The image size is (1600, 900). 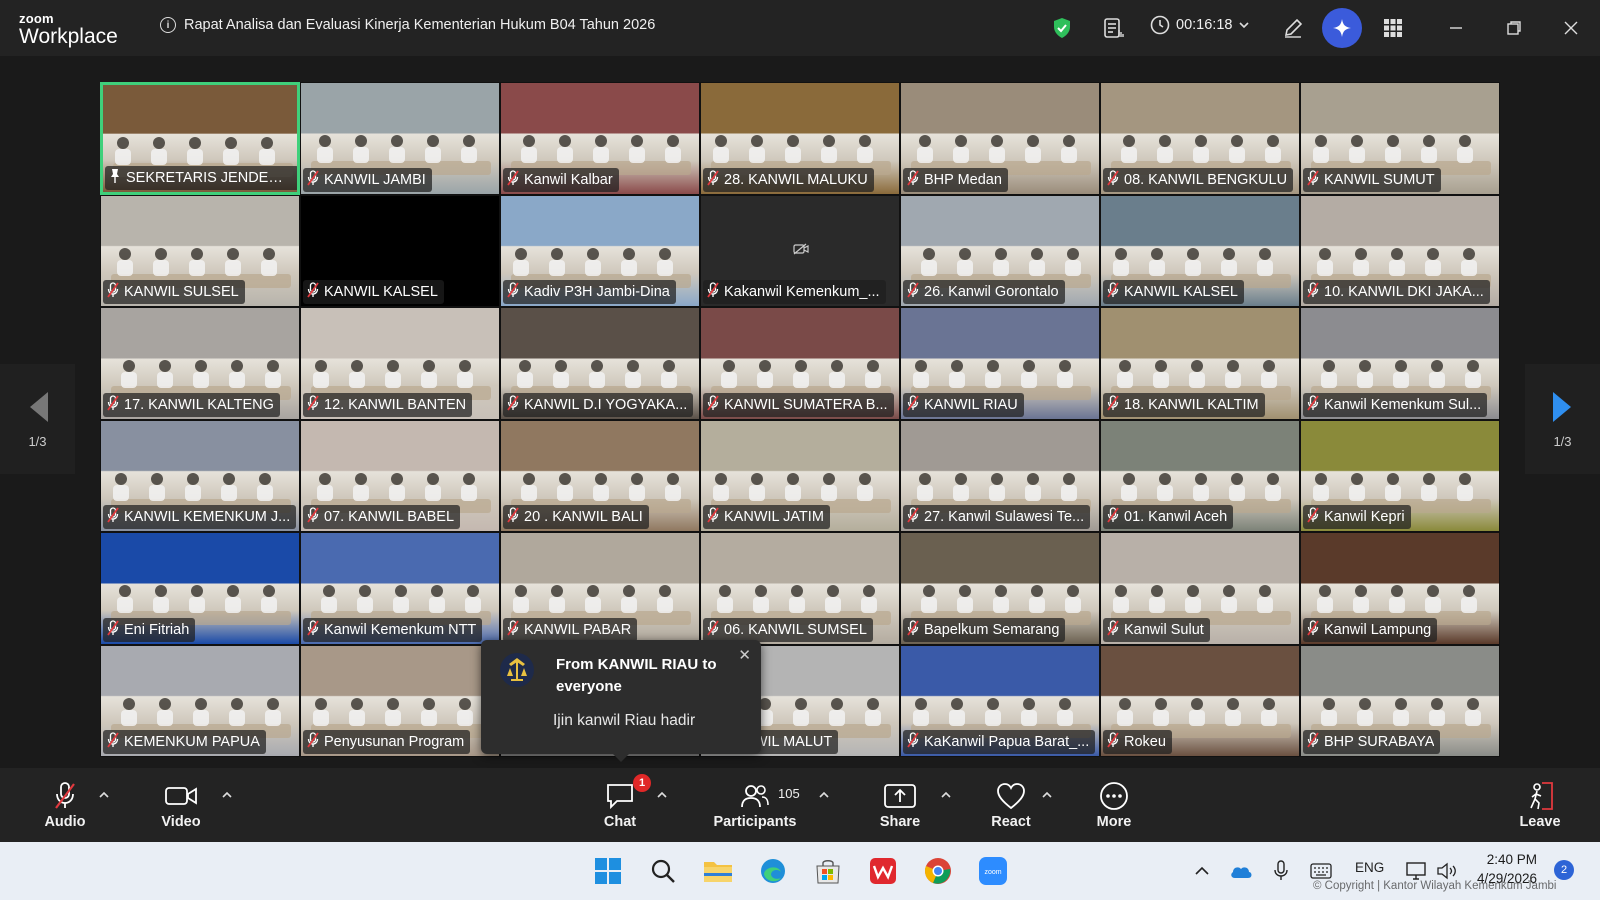 I want to click on participant-tile: 12. KANWIL BANTEN, so click(x=400, y=363).